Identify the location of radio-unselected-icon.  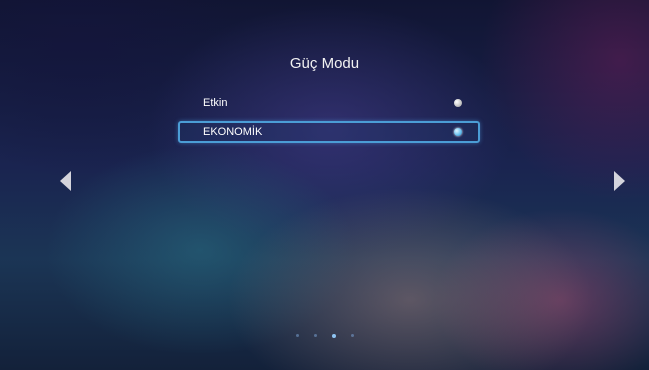
(458, 103).